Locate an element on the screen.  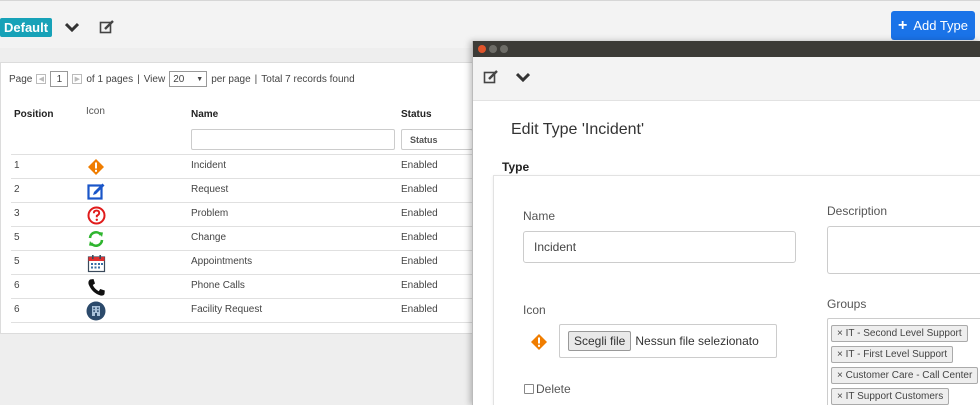
icon-label: Icon is located at coordinates (534, 310).